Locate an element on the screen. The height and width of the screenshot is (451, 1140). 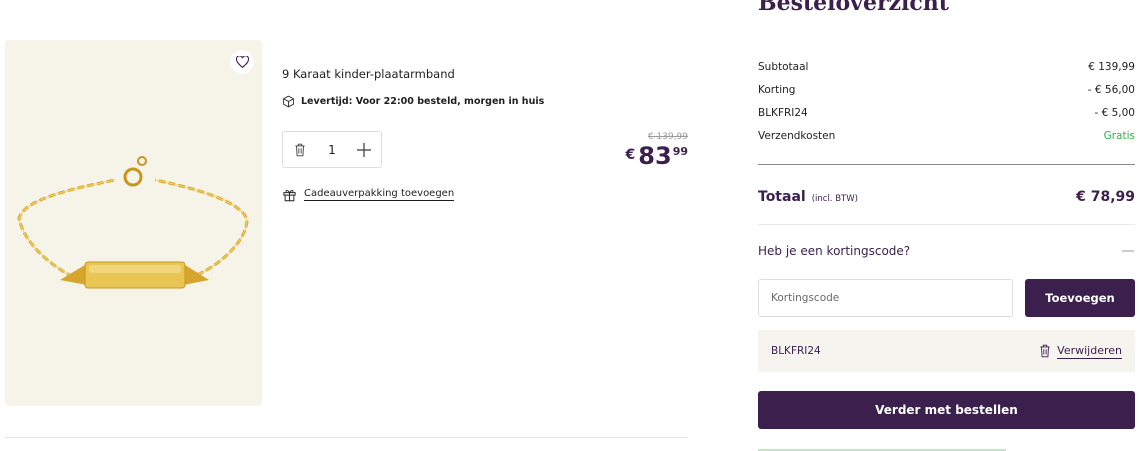
remove-code-label: Verwijderen is located at coordinates (1089, 351).